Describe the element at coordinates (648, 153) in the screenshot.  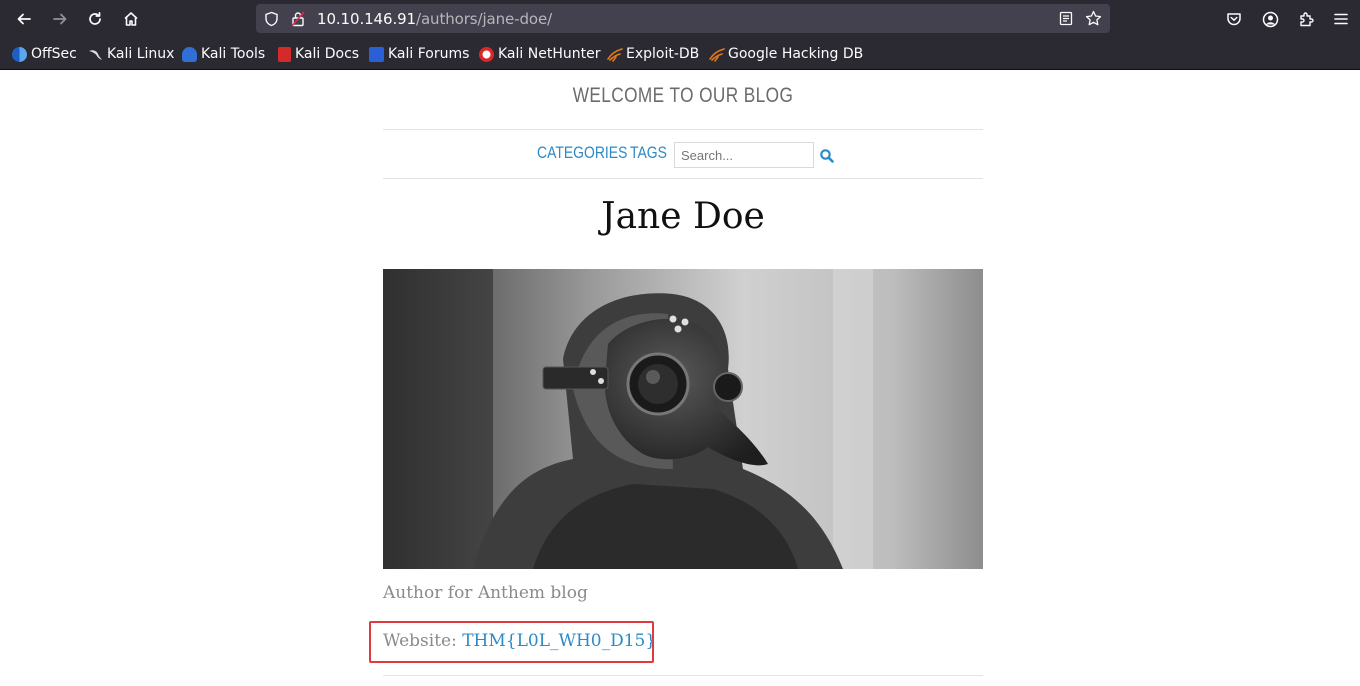
I see `nav-tags-link: TAGS` at that location.